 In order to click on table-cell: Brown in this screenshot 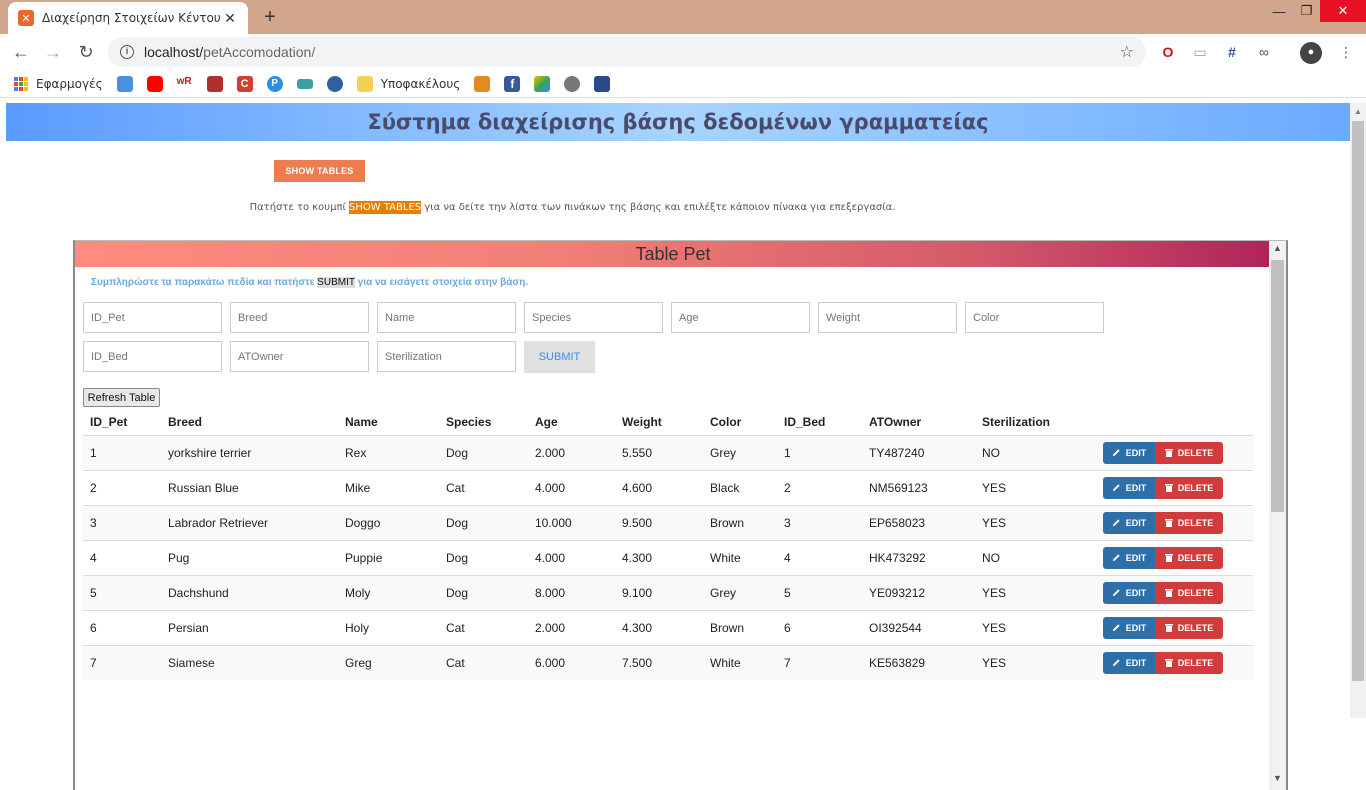, I will do `click(740, 522)`.